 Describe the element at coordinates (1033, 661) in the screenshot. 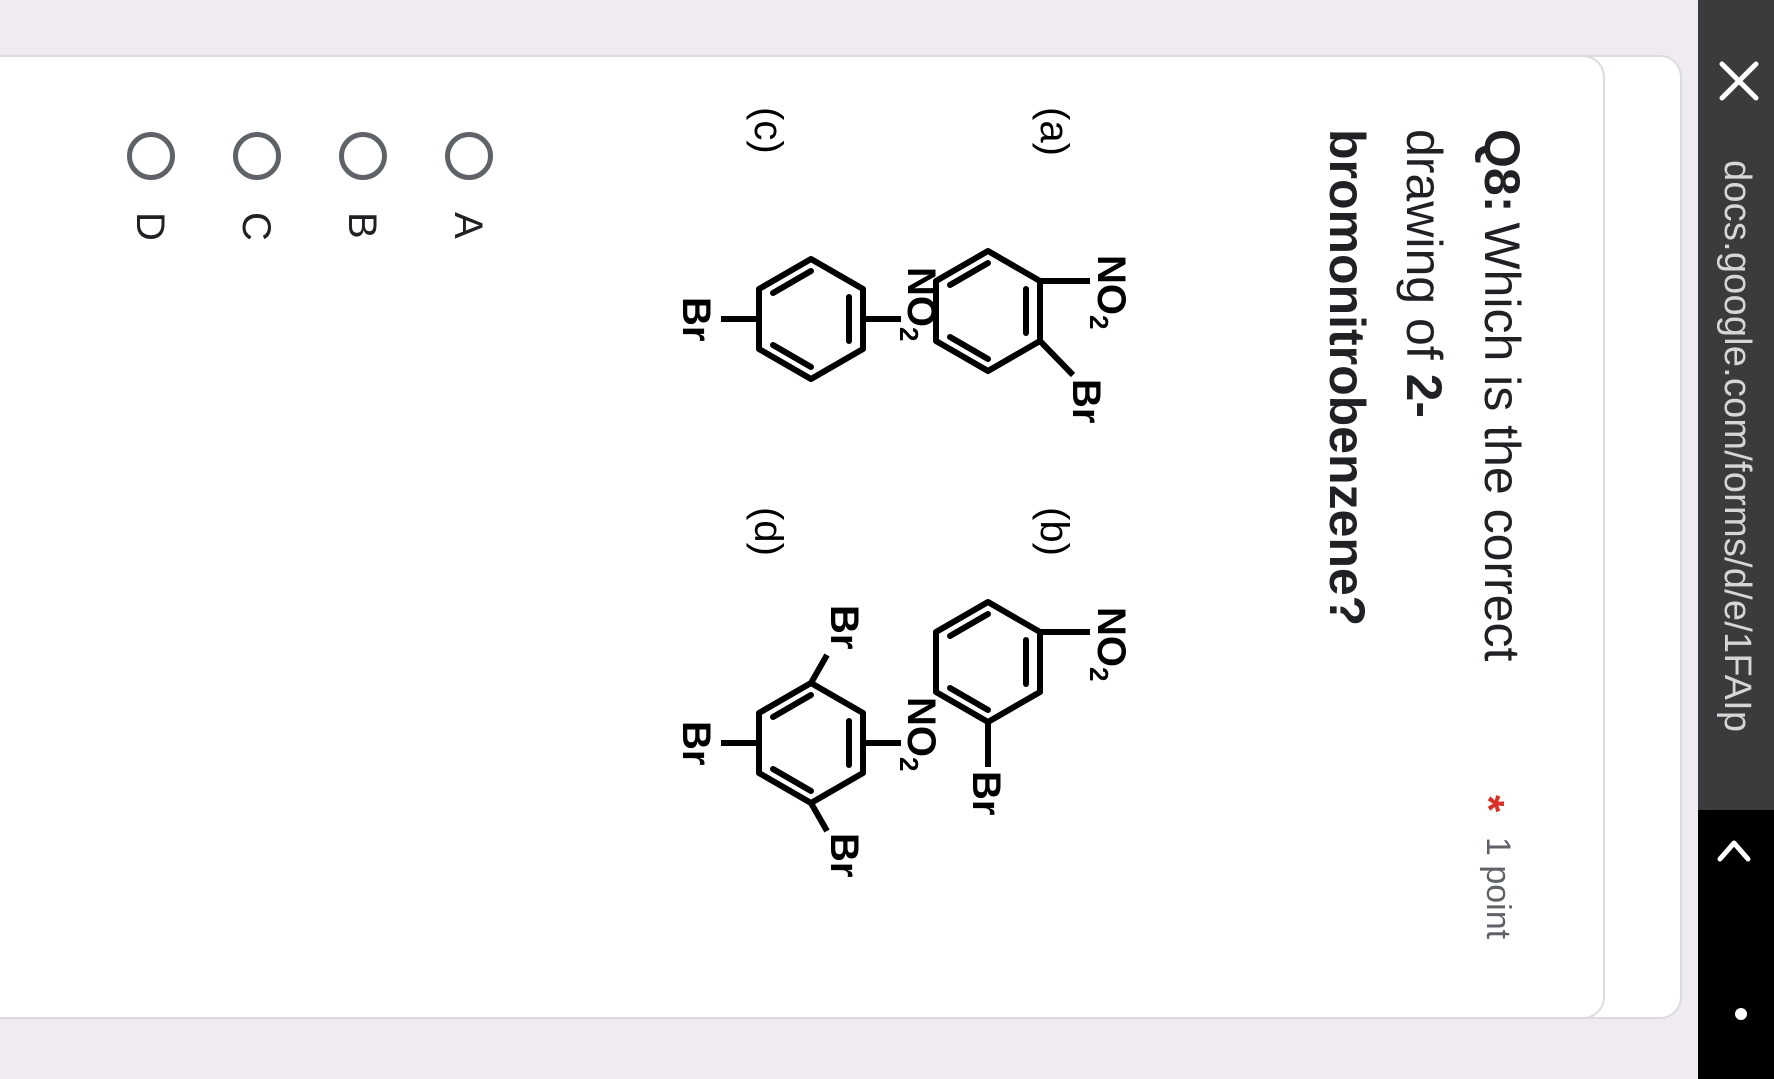

I see `structure-b: (b) NO2 Br` at that location.